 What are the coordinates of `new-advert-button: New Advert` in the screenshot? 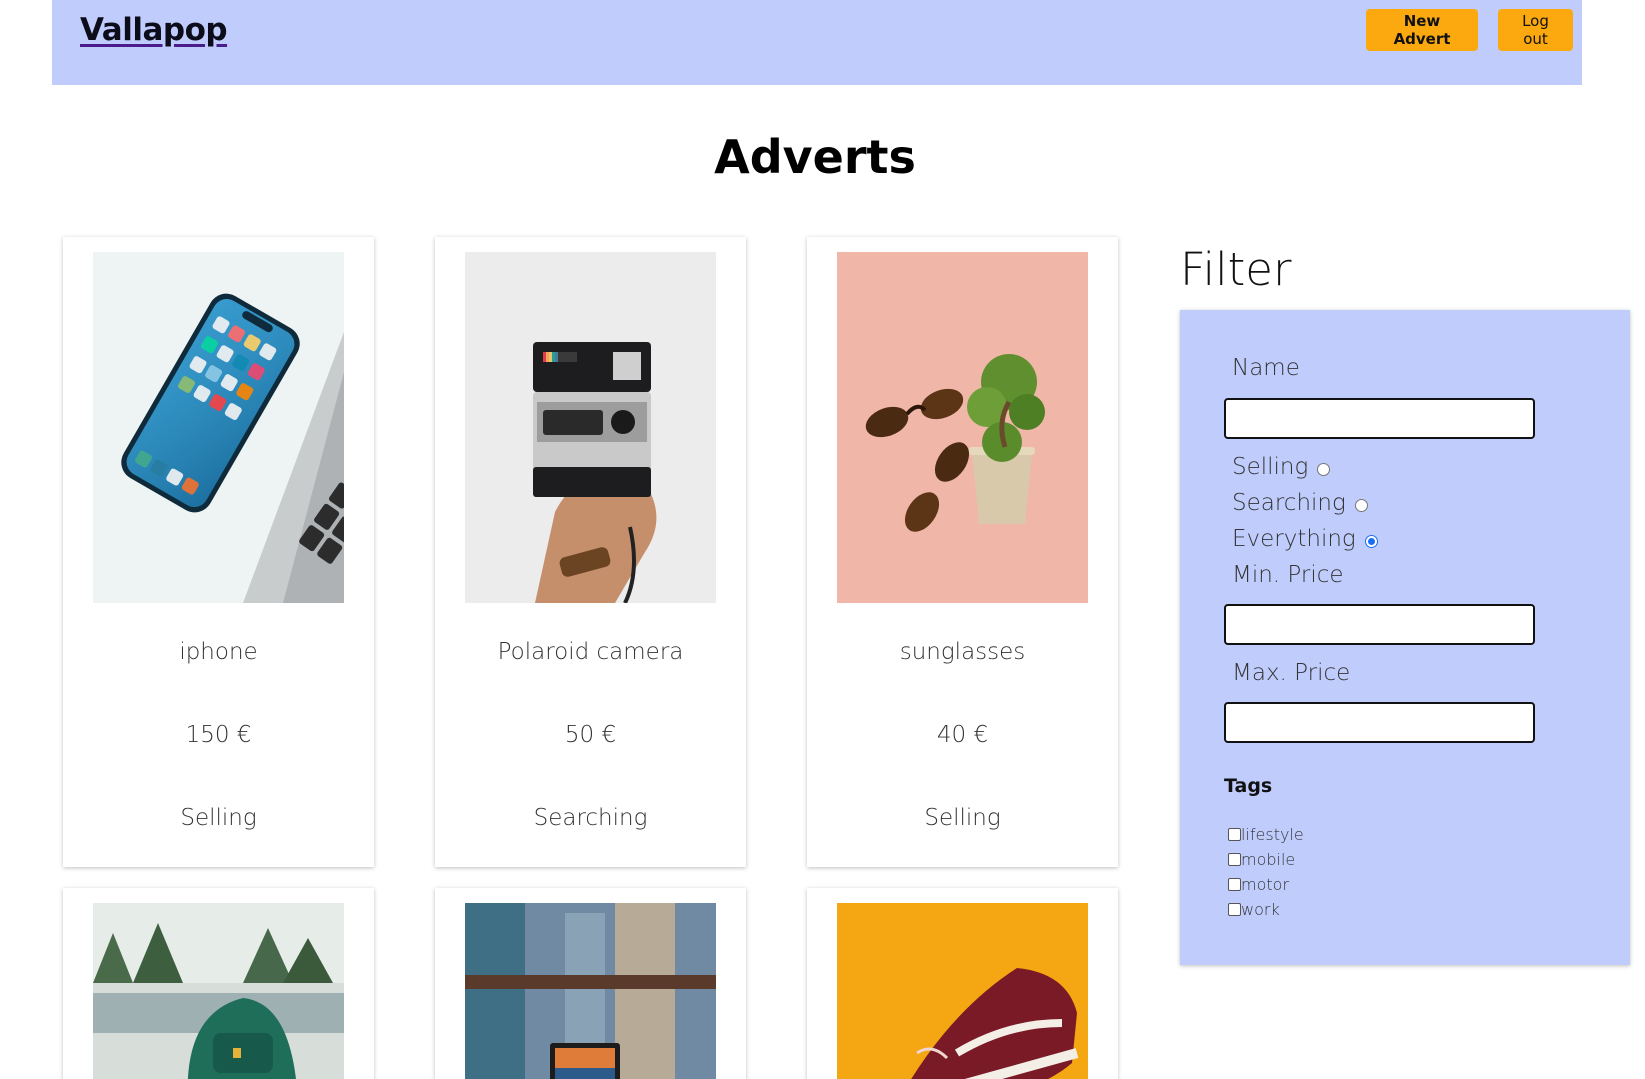 It's located at (1422, 30).